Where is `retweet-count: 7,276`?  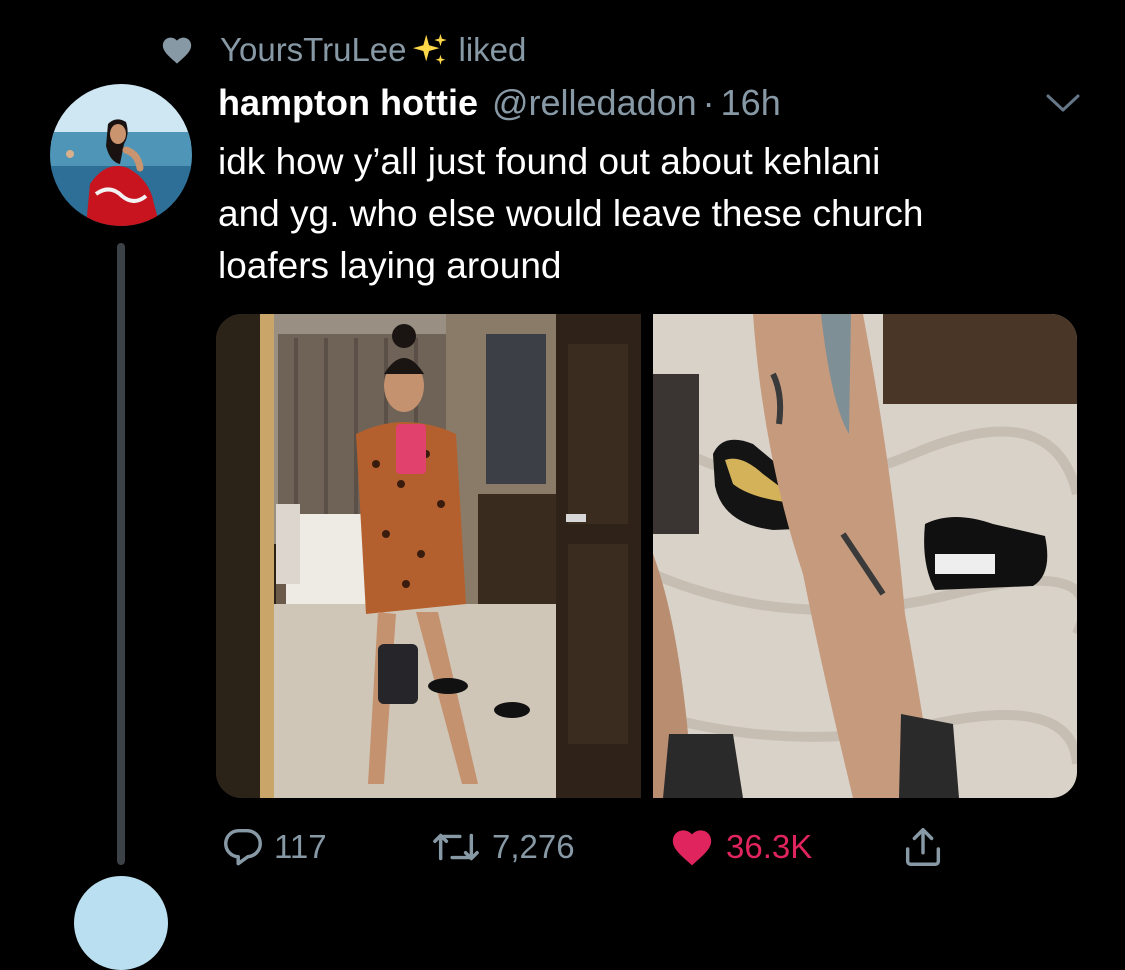
retweet-count: 7,276 is located at coordinates (533, 846).